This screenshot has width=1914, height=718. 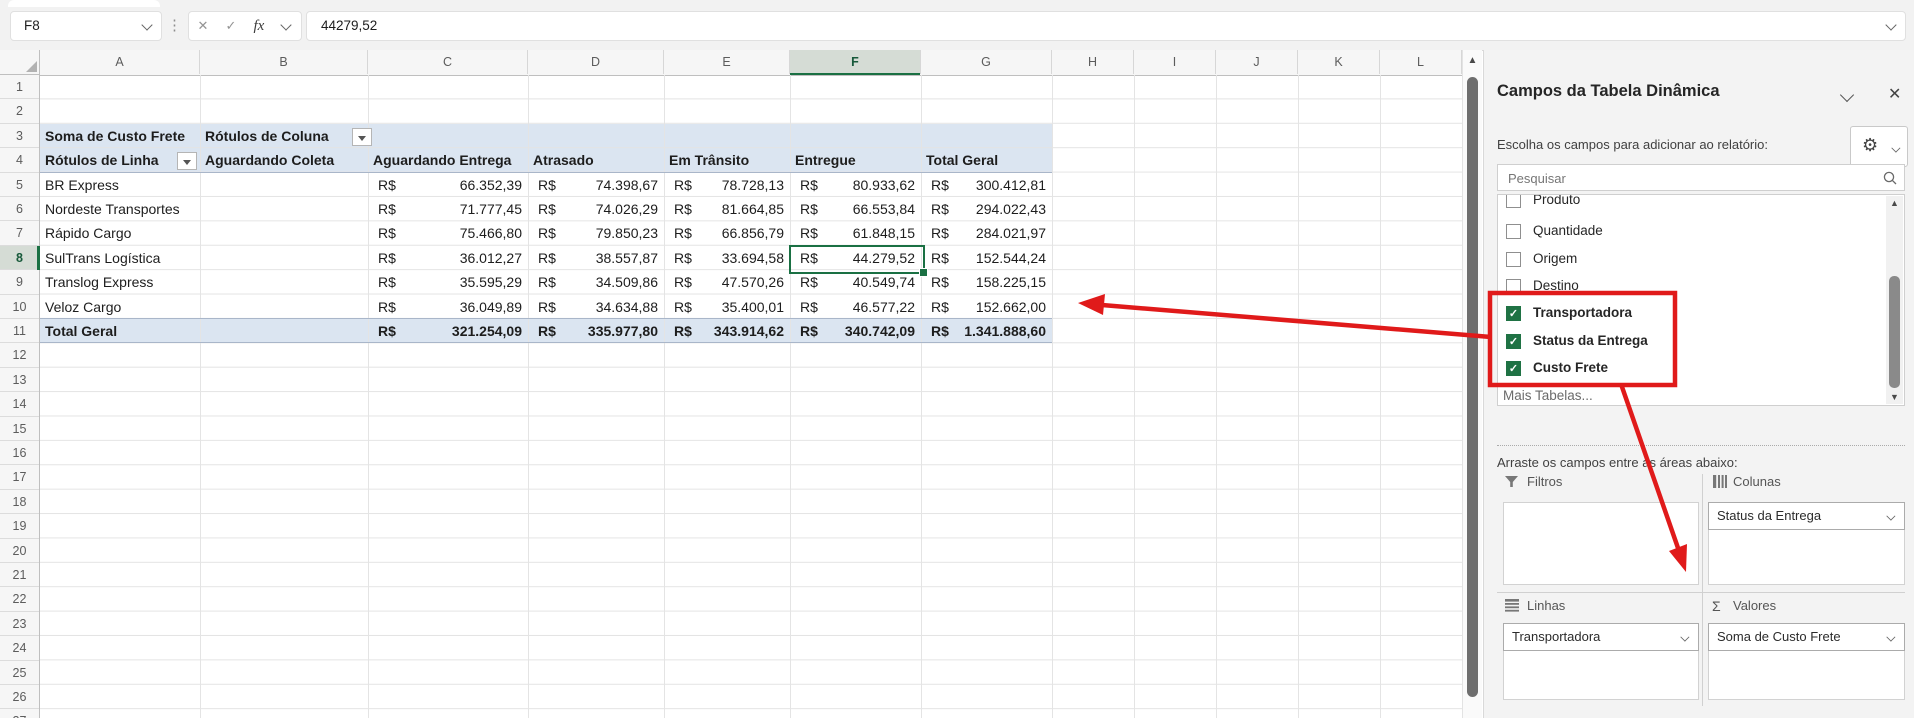 What do you see at coordinates (19, 453) in the screenshot?
I see `row-header-16: 16` at bounding box center [19, 453].